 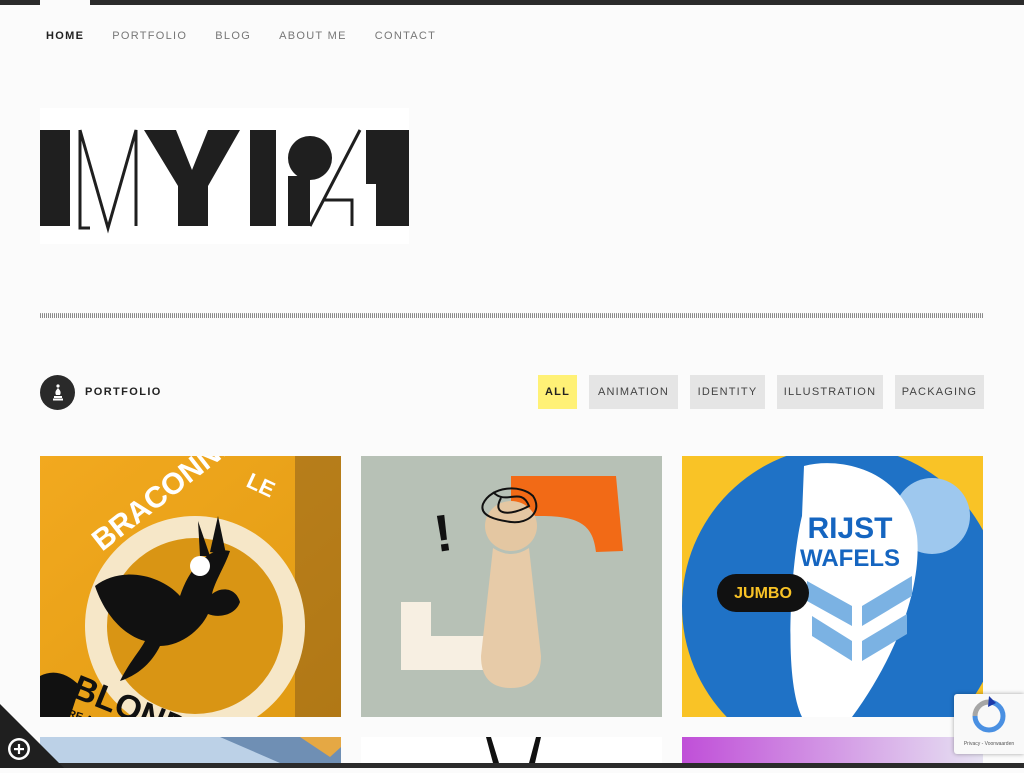 I want to click on portfolio-section-header: PORTFOLIO, so click(x=101, y=392).